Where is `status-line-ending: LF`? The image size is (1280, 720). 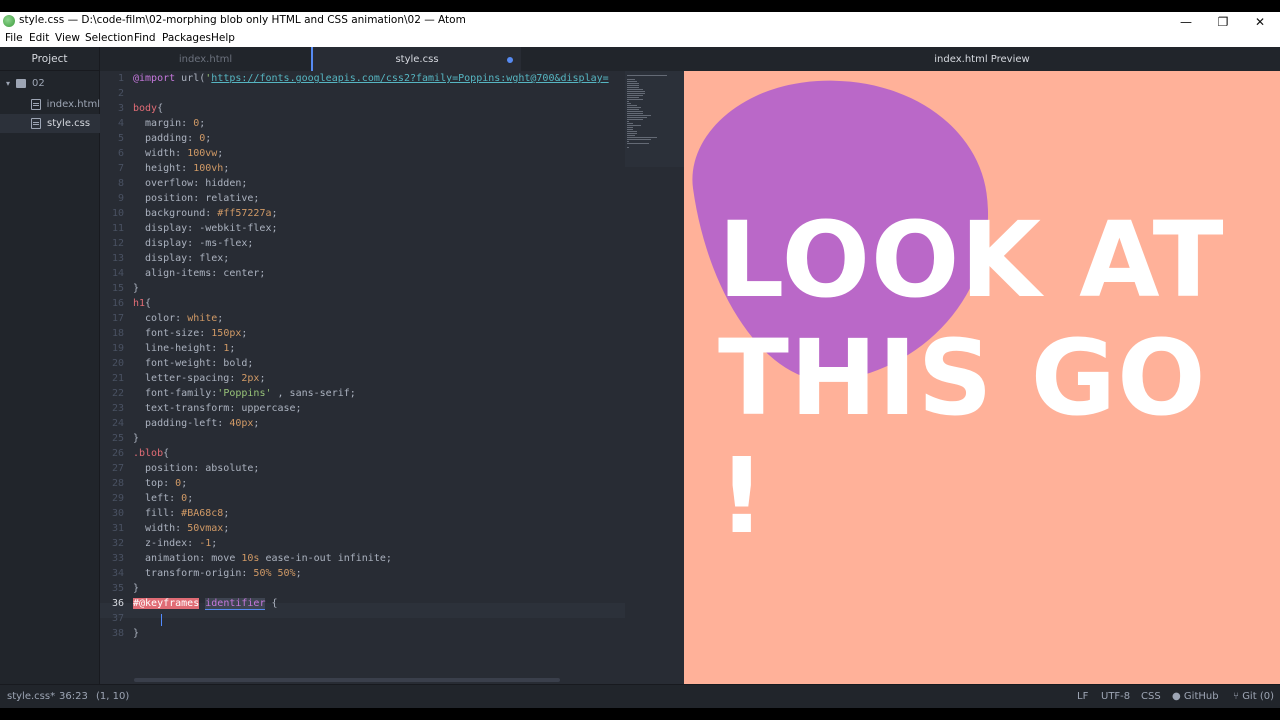
status-line-ending: LF is located at coordinates (1082, 696).